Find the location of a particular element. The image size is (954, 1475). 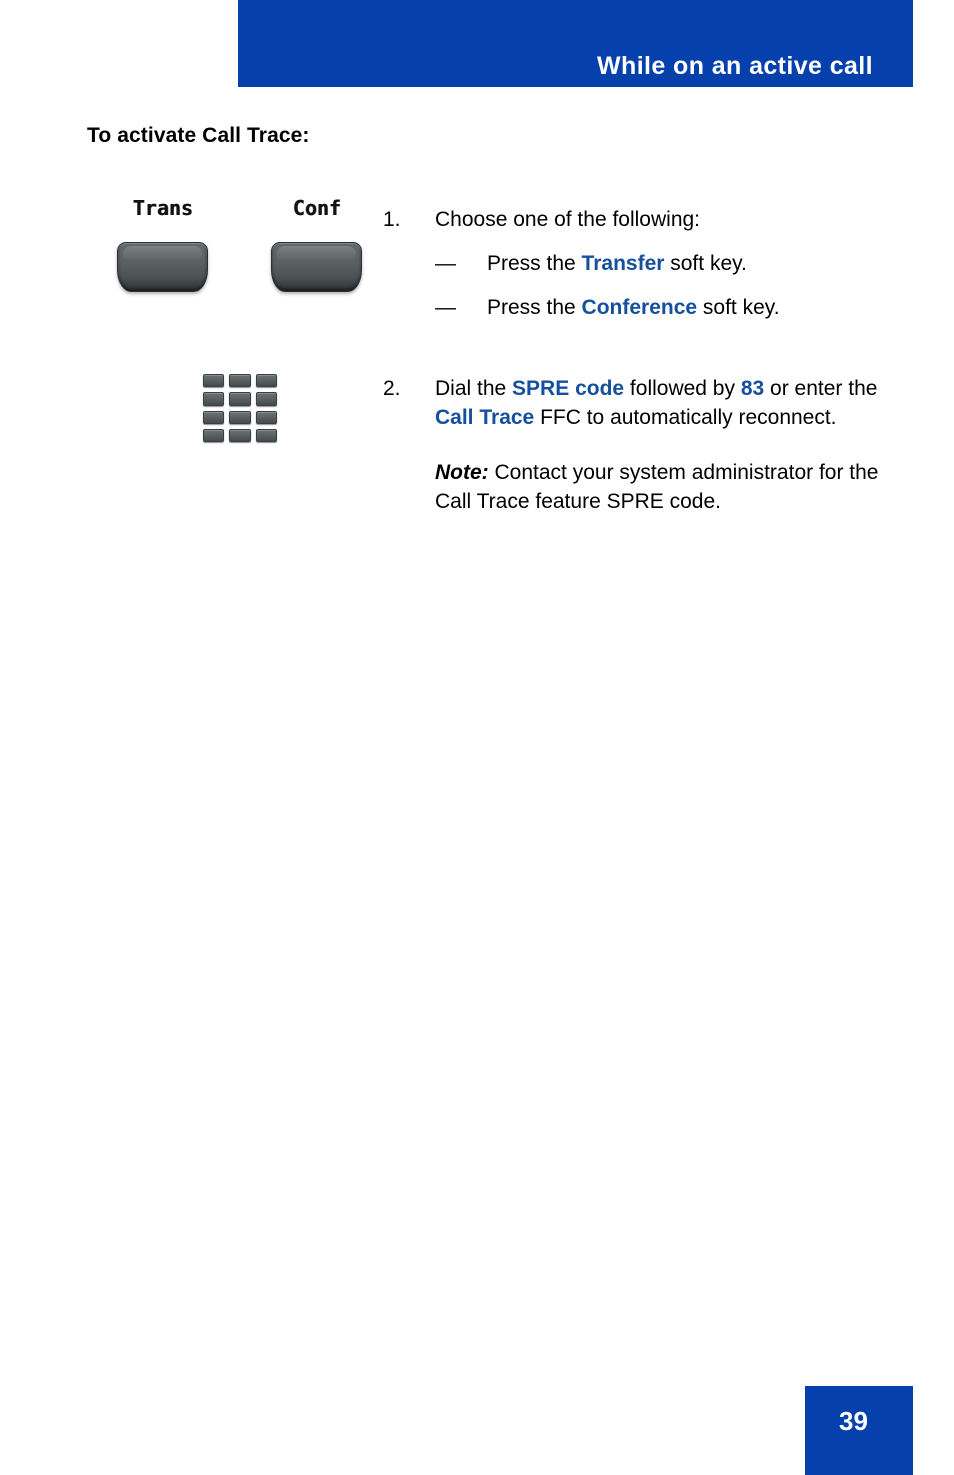

bullet-transfer-pre: Press the is located at coordinates (534, 263).